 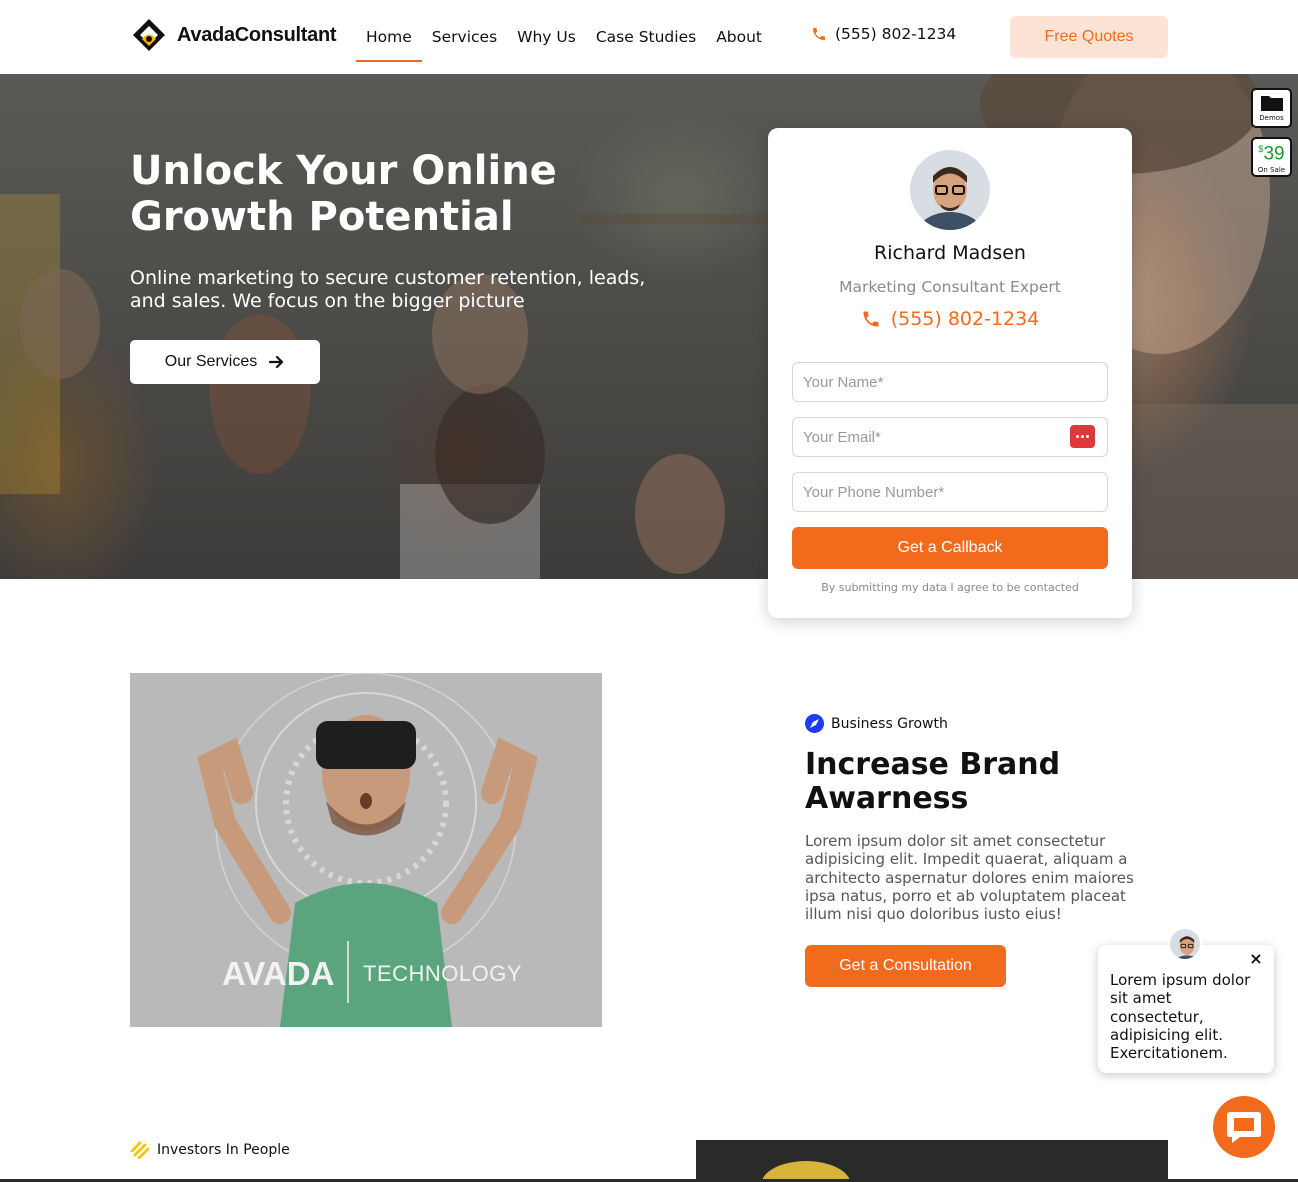 I want to click on get-consultation-button: Get a Consultation, so click(x=905, y=966).